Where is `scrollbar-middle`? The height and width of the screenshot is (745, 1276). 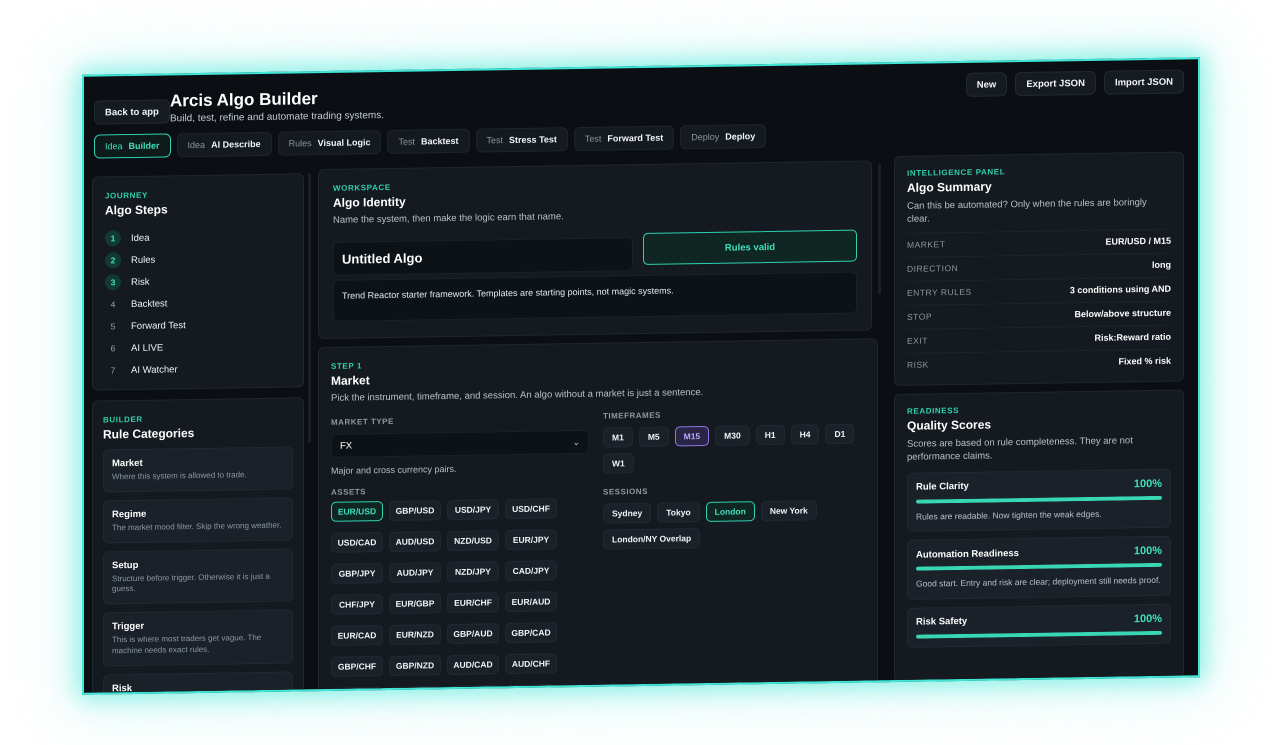
scrollbar-middle is located at coordinates (879, 229).